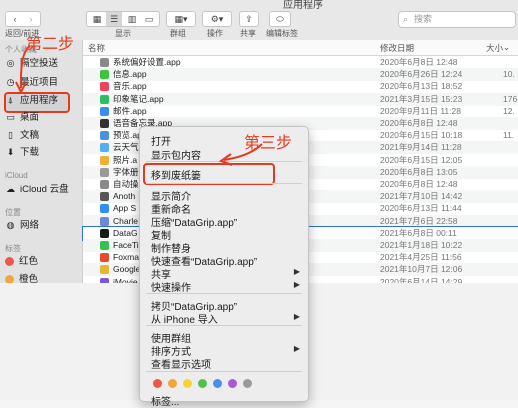 The image size is (518, 408). What do you see at coordinates (9, 261) in the screenshot?
I see `red-tag-icon` at bounding box center [9, 261].